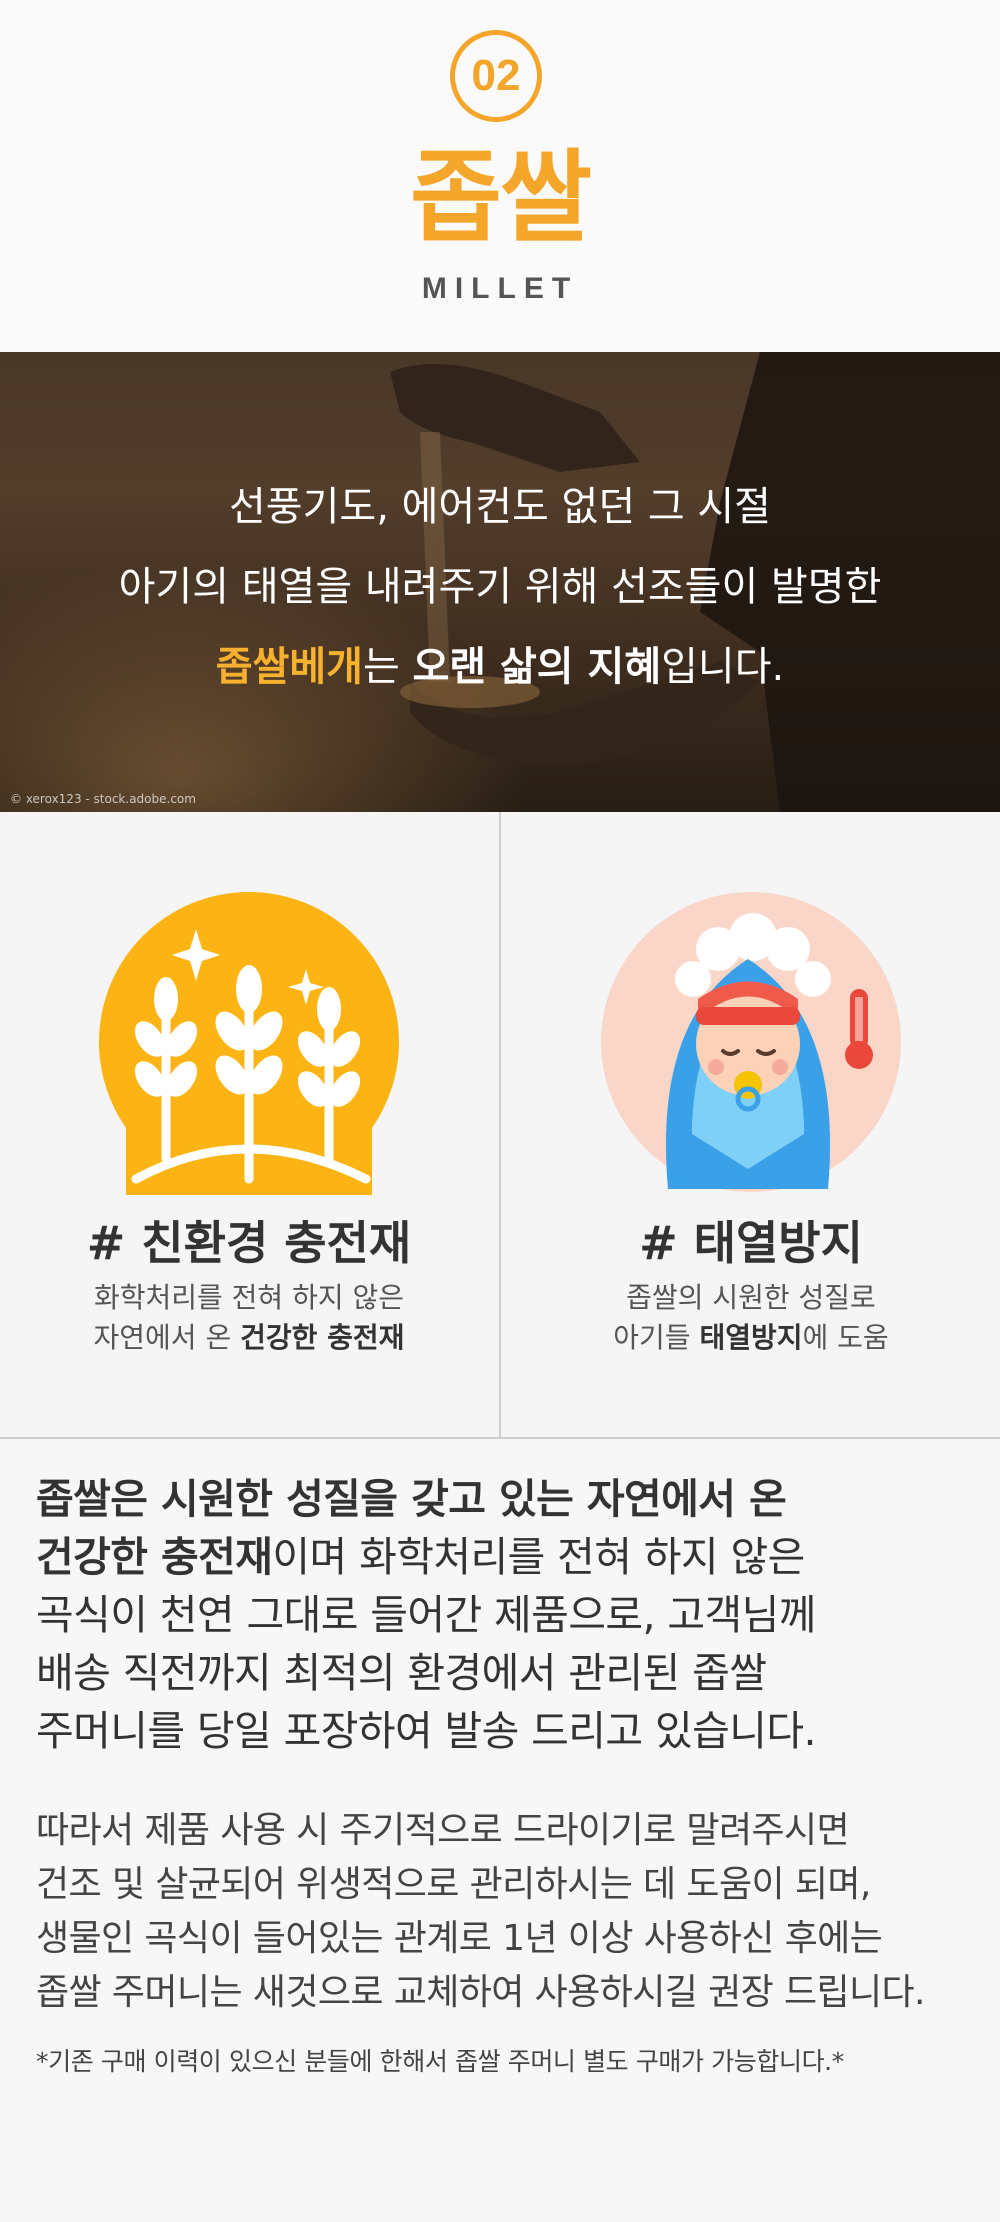 This screenshot has height=2222, width=1000. I want to click on hero-line-3: 좁쌀베개는 오랜 삶의 지혜입니다., so click(500, 667).